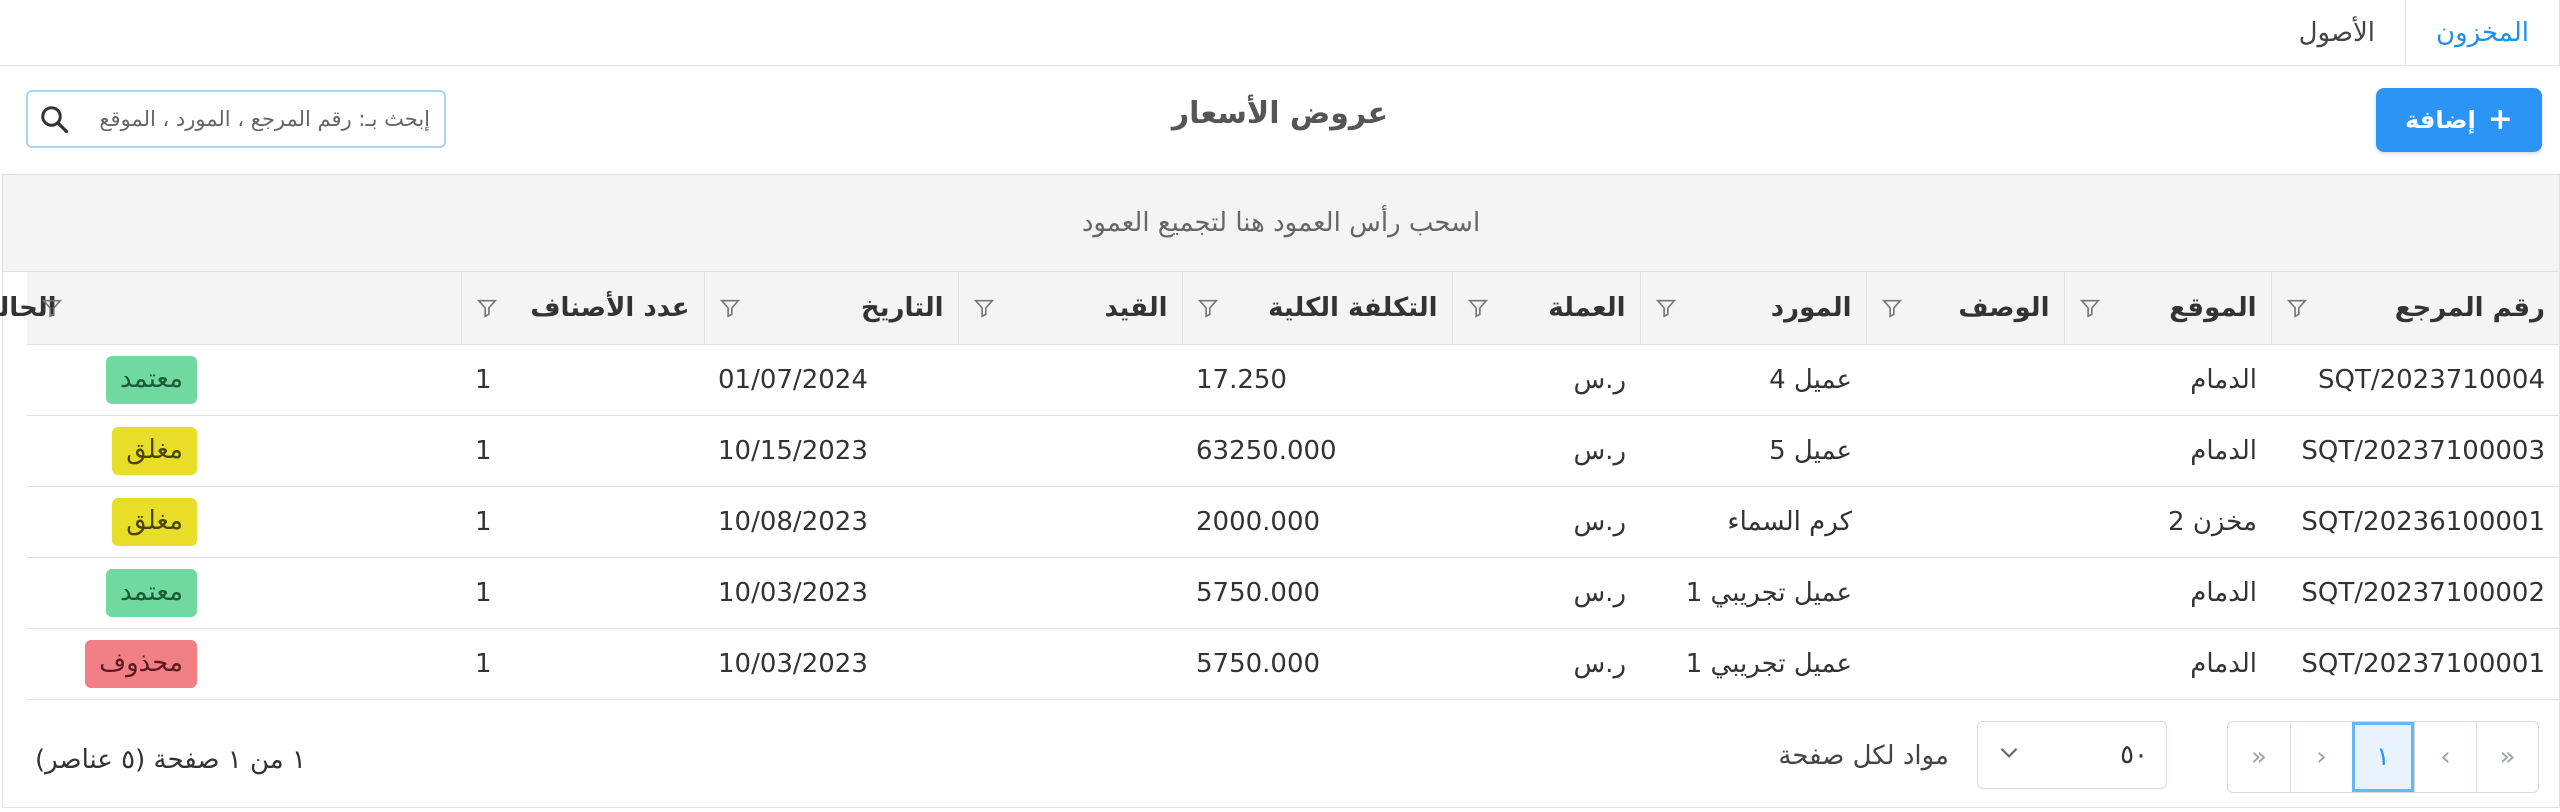 The image size is (2560, 812). Describe the element at coordinates (1753, 380) in the screenshot. I see `cell-supplier: عميل 4` at that location.